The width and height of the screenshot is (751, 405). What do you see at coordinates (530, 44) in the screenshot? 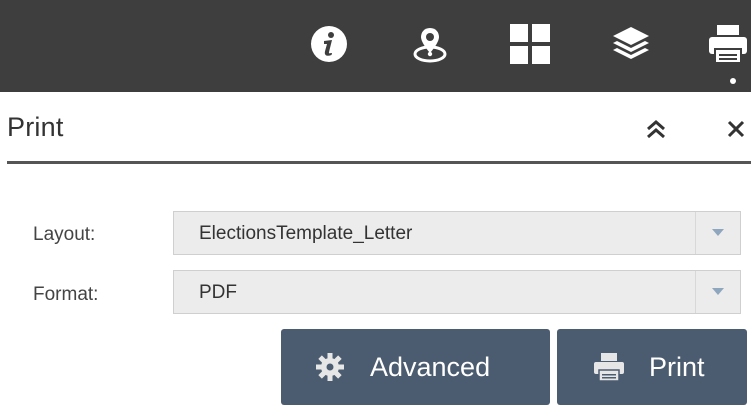
I see `basemap-gallery-icon` at bounding box center [530, 44].